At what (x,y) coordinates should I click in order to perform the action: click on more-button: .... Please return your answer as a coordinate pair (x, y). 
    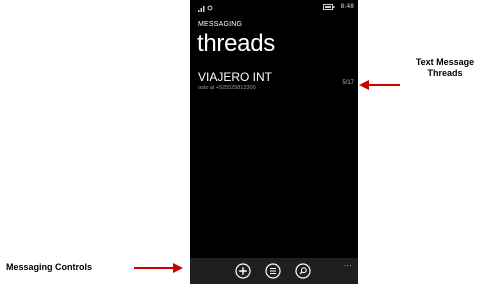
    Looking at the image, I should click on (348, 263).